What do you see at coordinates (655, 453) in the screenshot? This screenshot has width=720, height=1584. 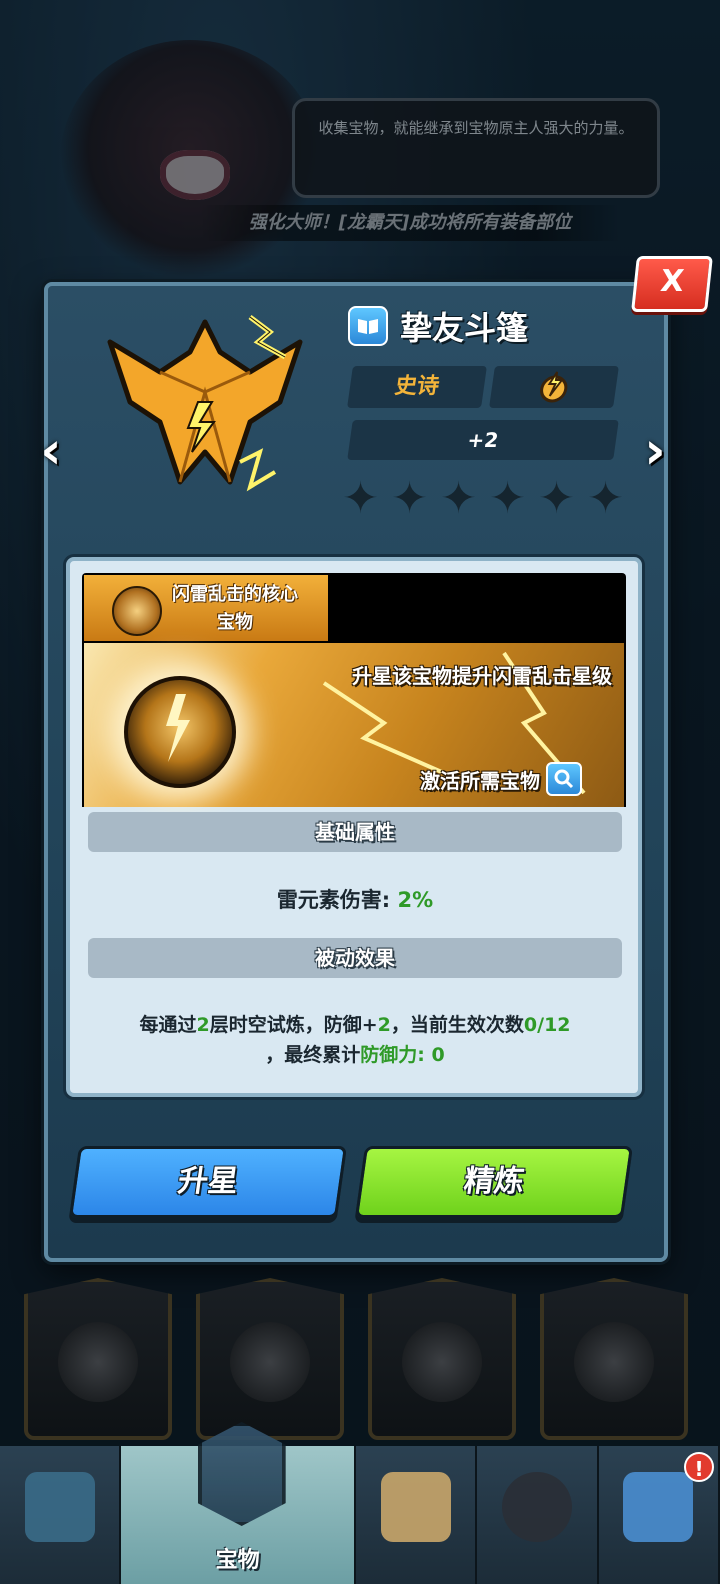 I see `next-item-arrow: ›` at bounding box center [655, 453].